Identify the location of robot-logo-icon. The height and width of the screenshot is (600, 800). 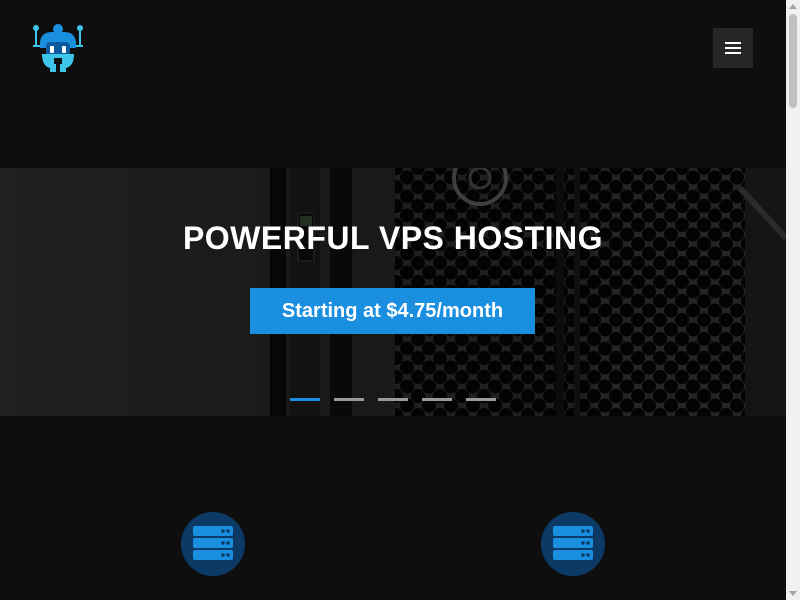
(58, 48).